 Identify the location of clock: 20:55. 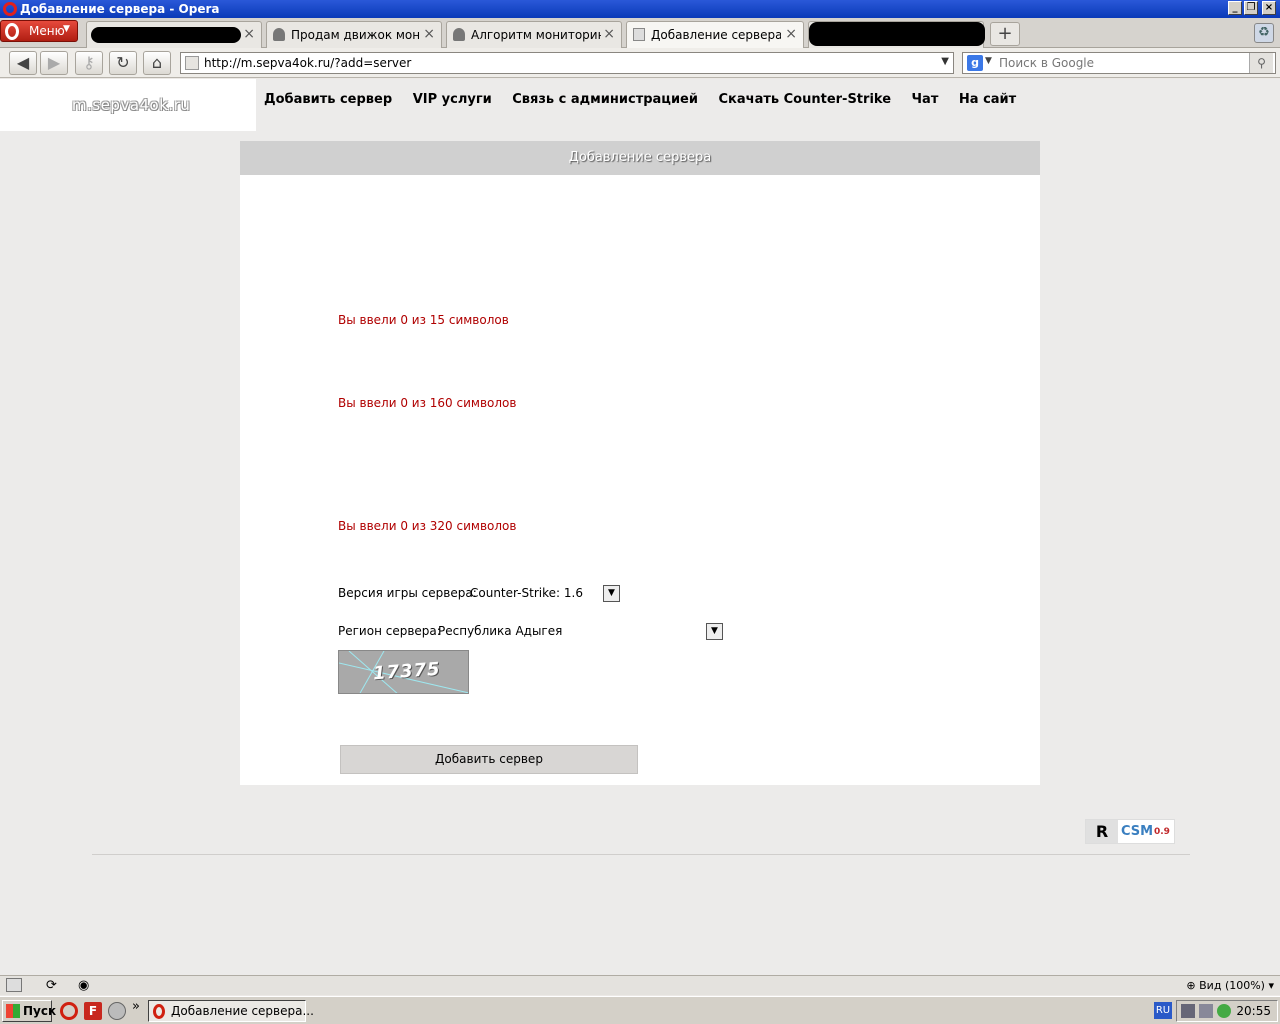
(1253, 1011).